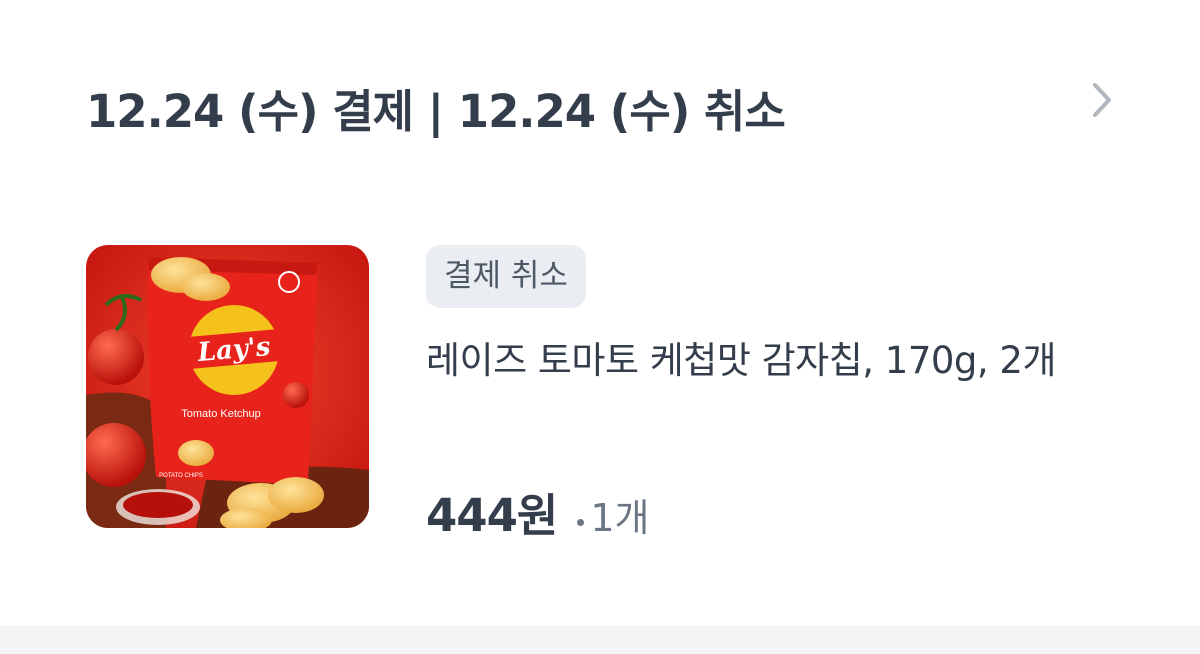  Describe the element at coordinates (620, 518) in the screenshot. I see `product-quantity: 1개` at that location.